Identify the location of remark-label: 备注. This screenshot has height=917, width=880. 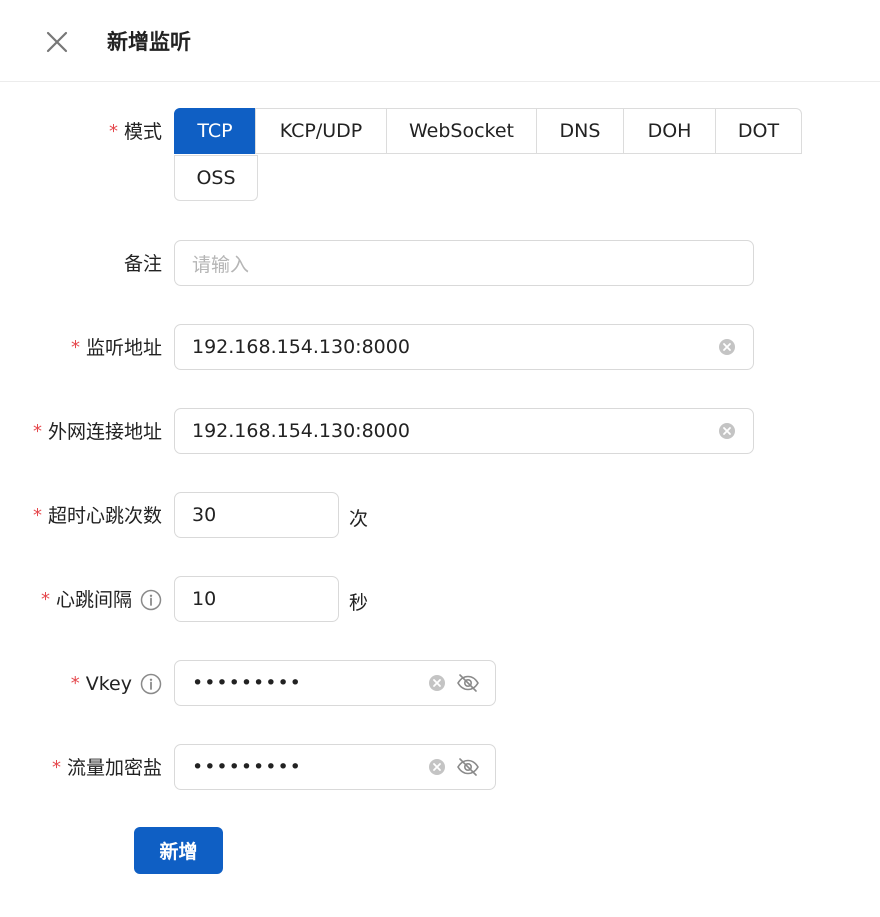
(142, 264).